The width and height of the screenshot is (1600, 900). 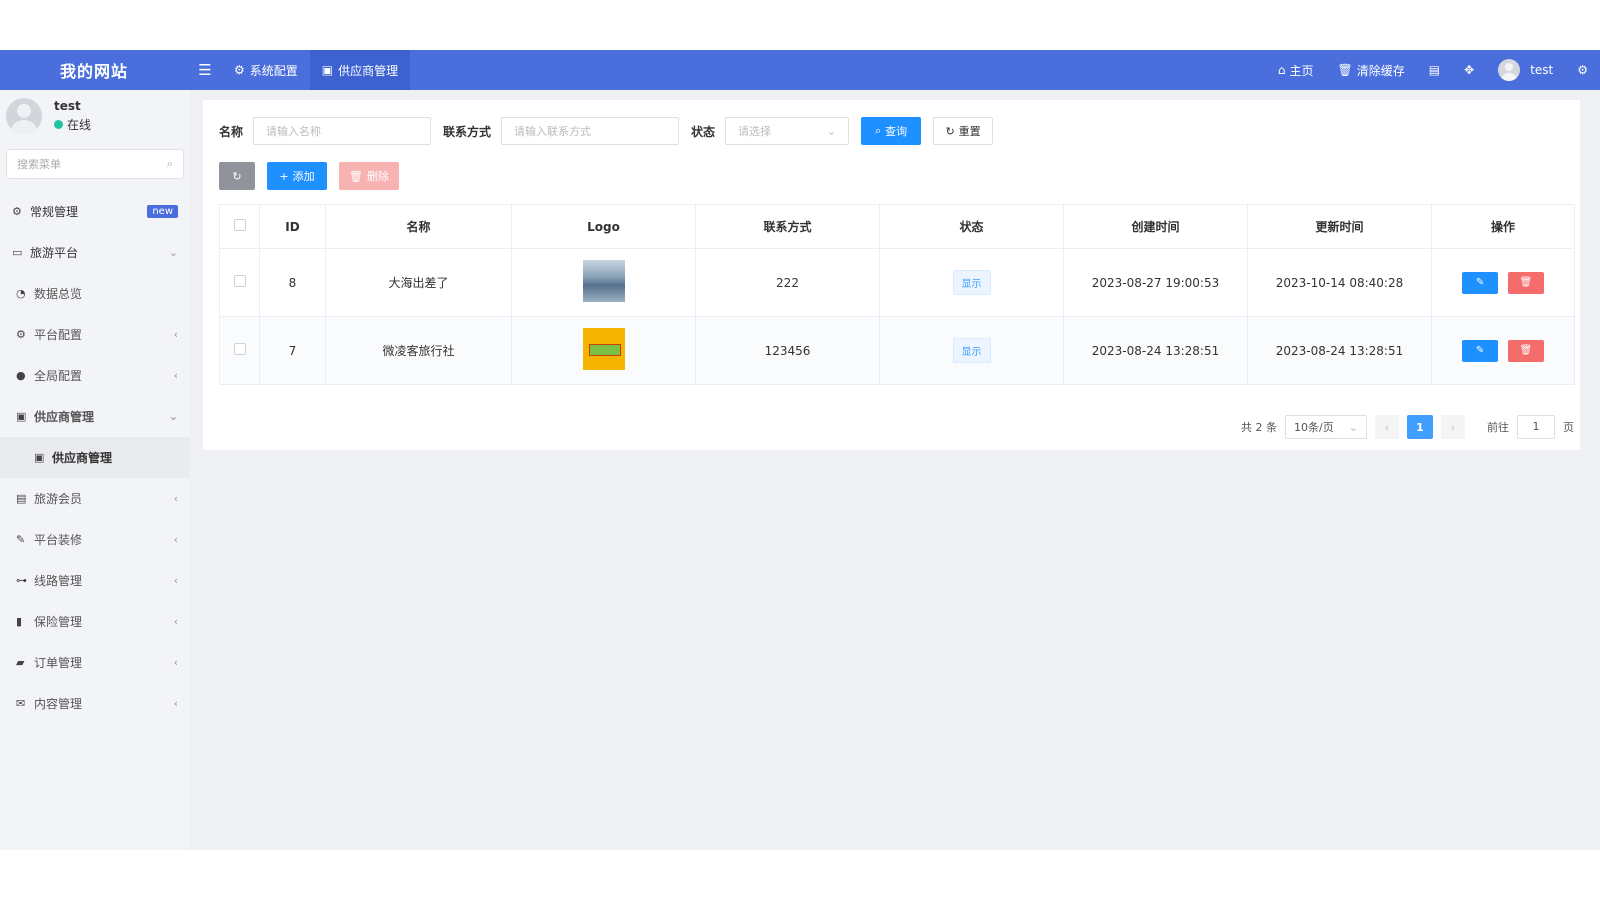 What do you see at coordinates (19, 621) in the screenshot?
I see `file-icon: ▮` at bounding box center [19, 621].